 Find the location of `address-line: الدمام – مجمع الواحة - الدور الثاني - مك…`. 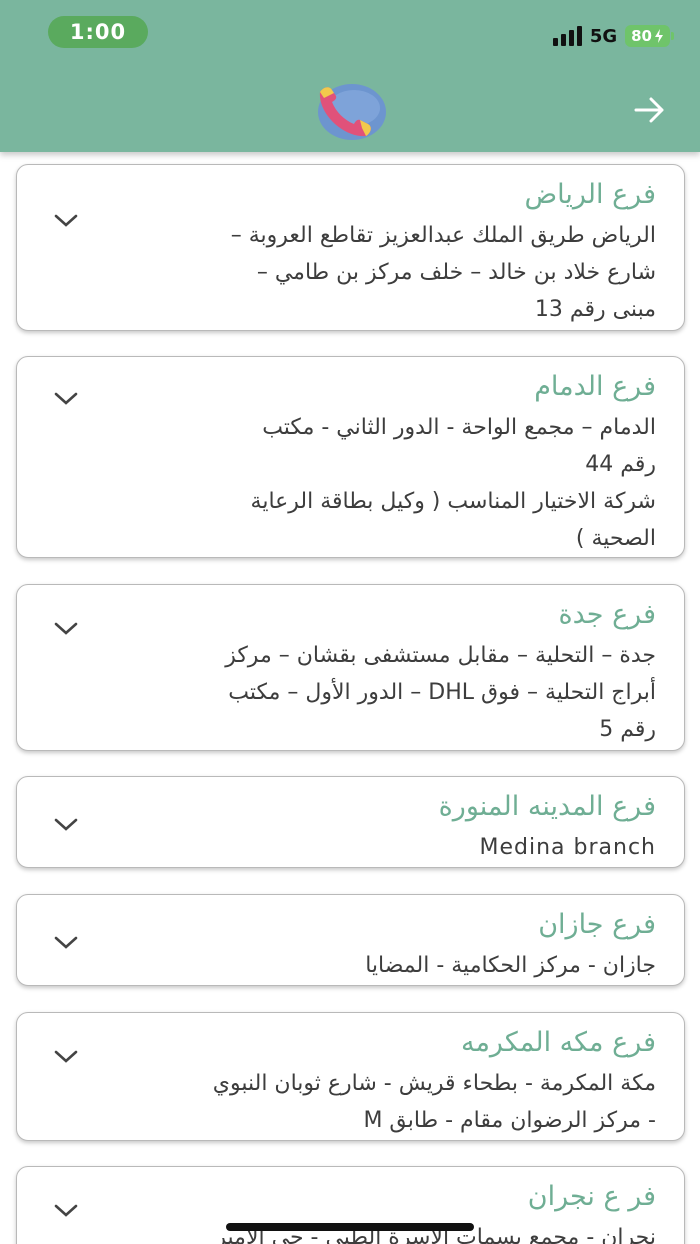

address-line: الدمام – مجمع الواحة - الدور الثاني - مك… is located at coordinates (459, 427).